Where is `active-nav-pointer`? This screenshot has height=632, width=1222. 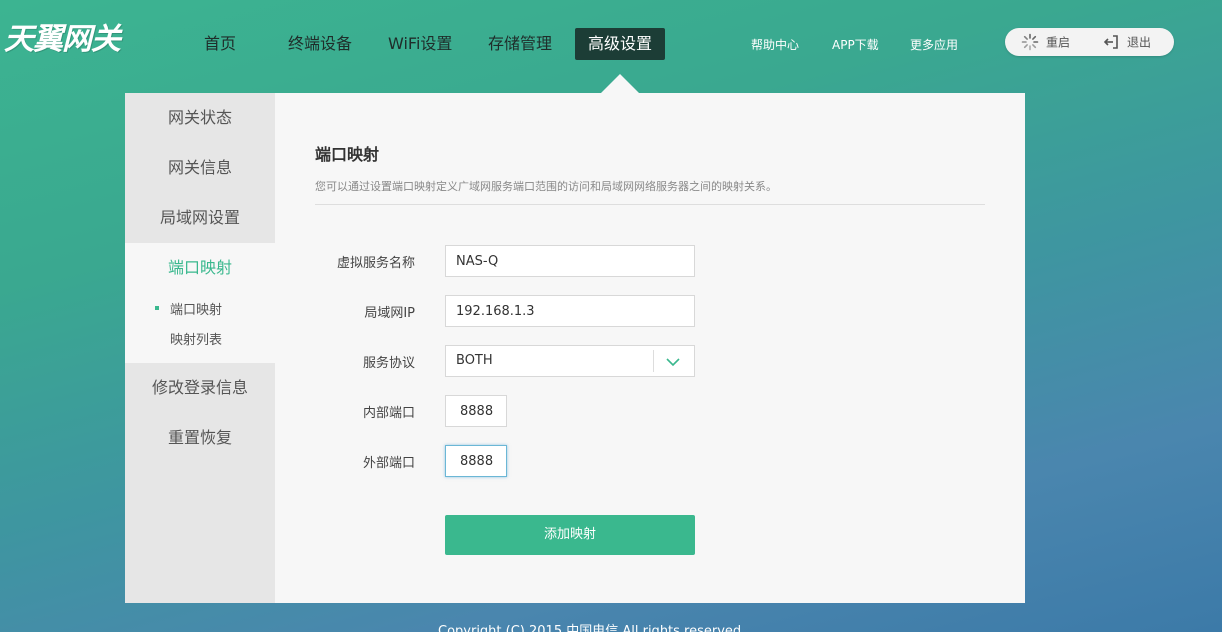
active-nav-pointer is located at coordinates (620, 84).